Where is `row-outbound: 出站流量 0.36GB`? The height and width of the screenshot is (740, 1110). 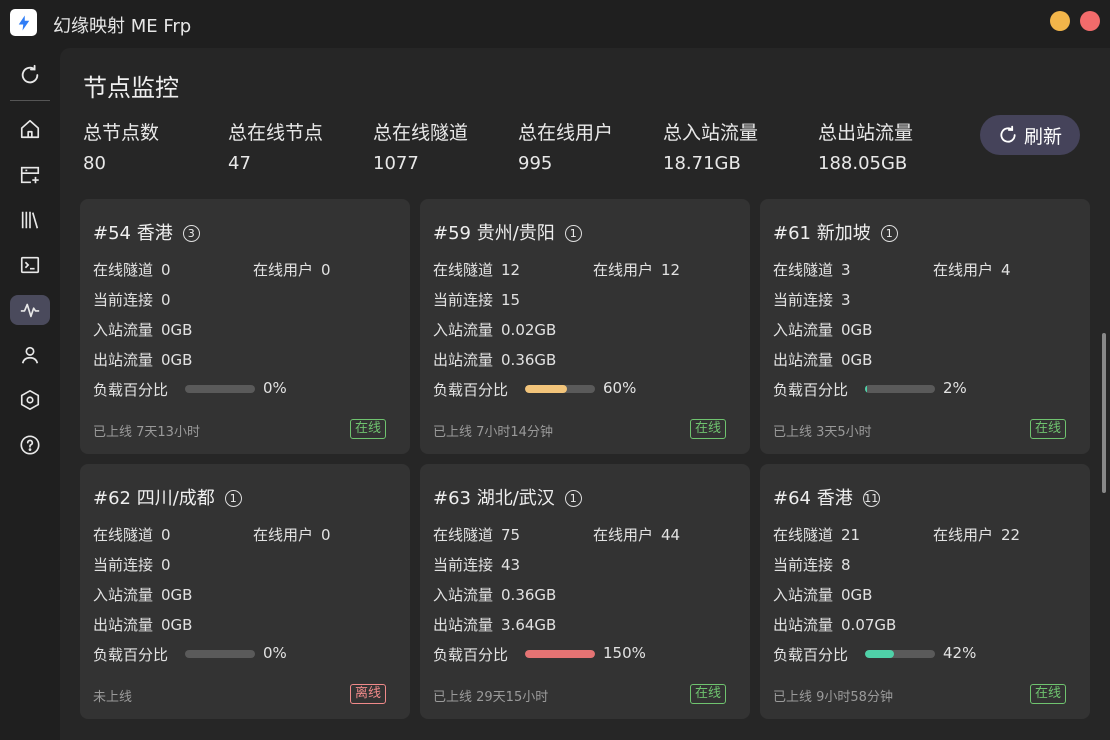
row-outbound: 出站流量 0.36GB is located at coordinates (494, 359).